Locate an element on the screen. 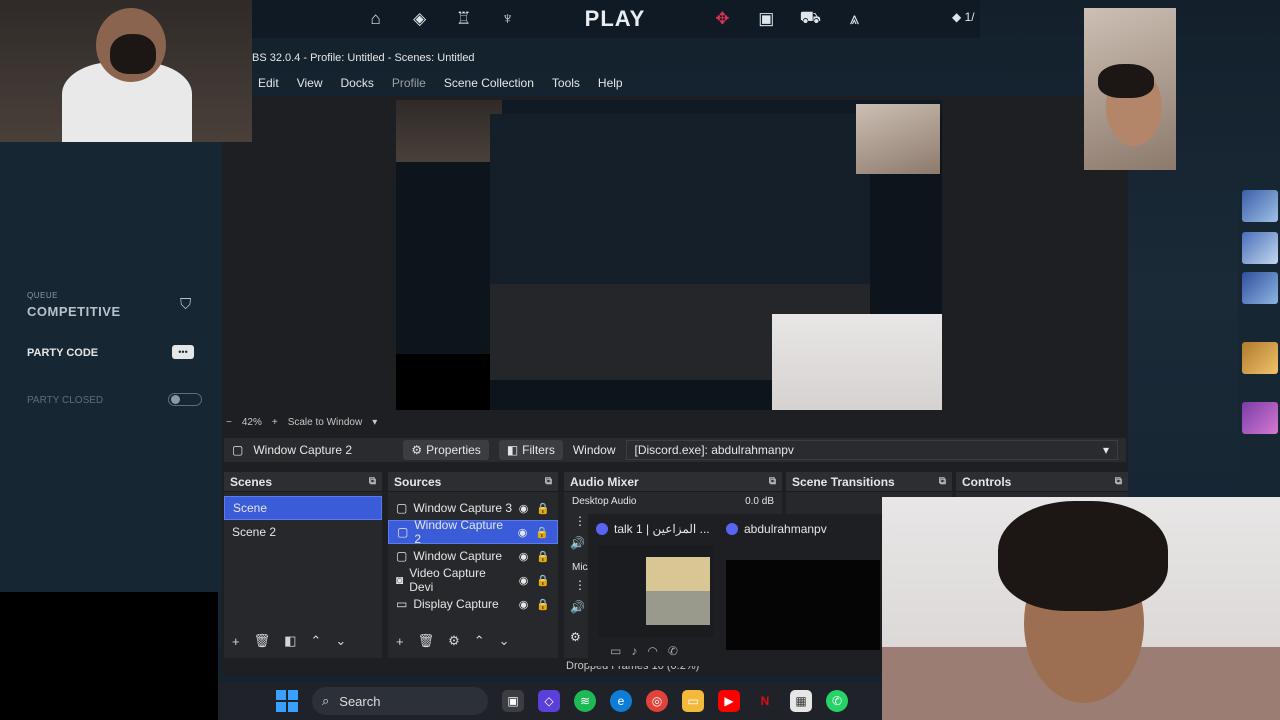 This screenshot has height=720, width=1280. trophy-icon: ♆ is located at coordinates (508, 19).